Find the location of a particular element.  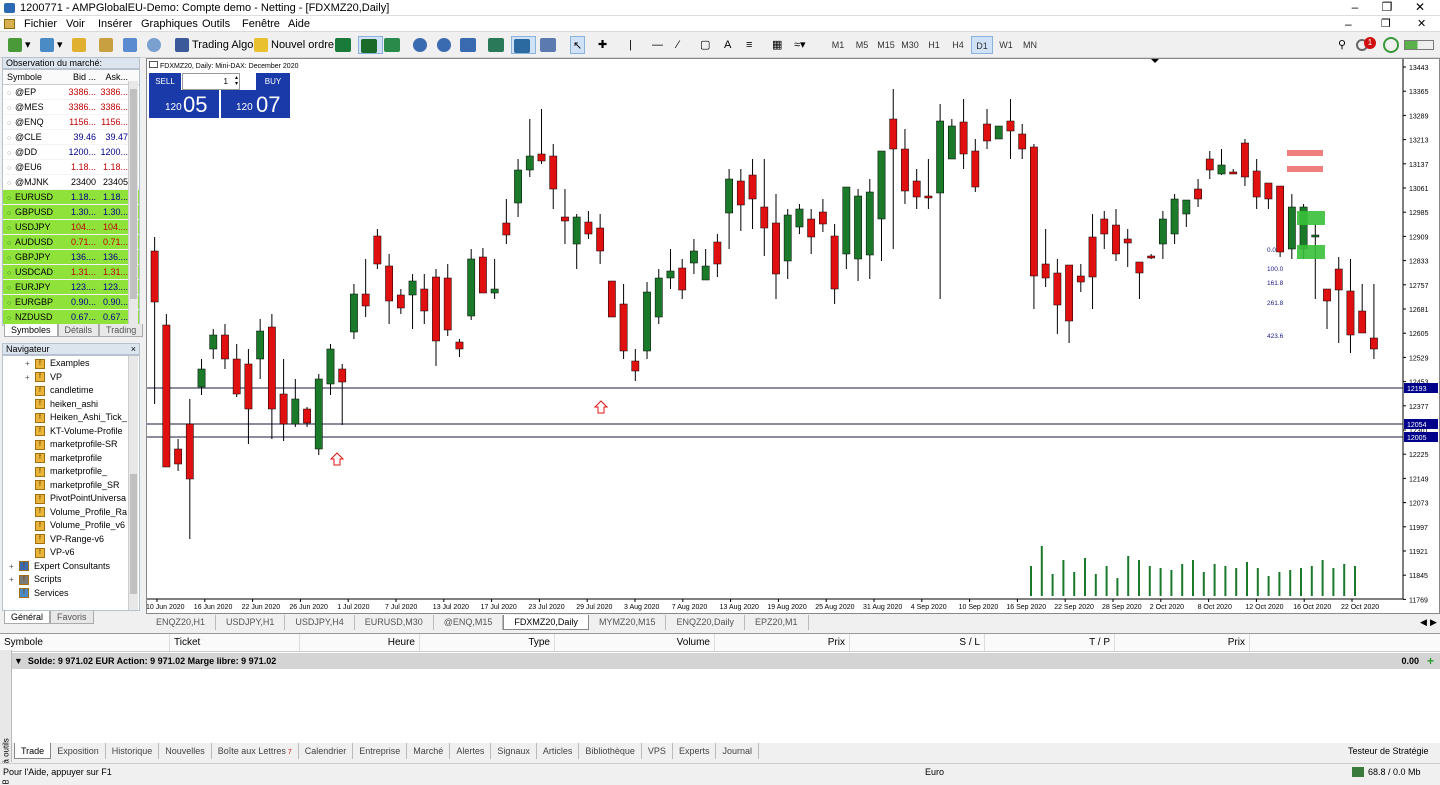

timeframe-m5: M5 is located at coordinates (862, 45).